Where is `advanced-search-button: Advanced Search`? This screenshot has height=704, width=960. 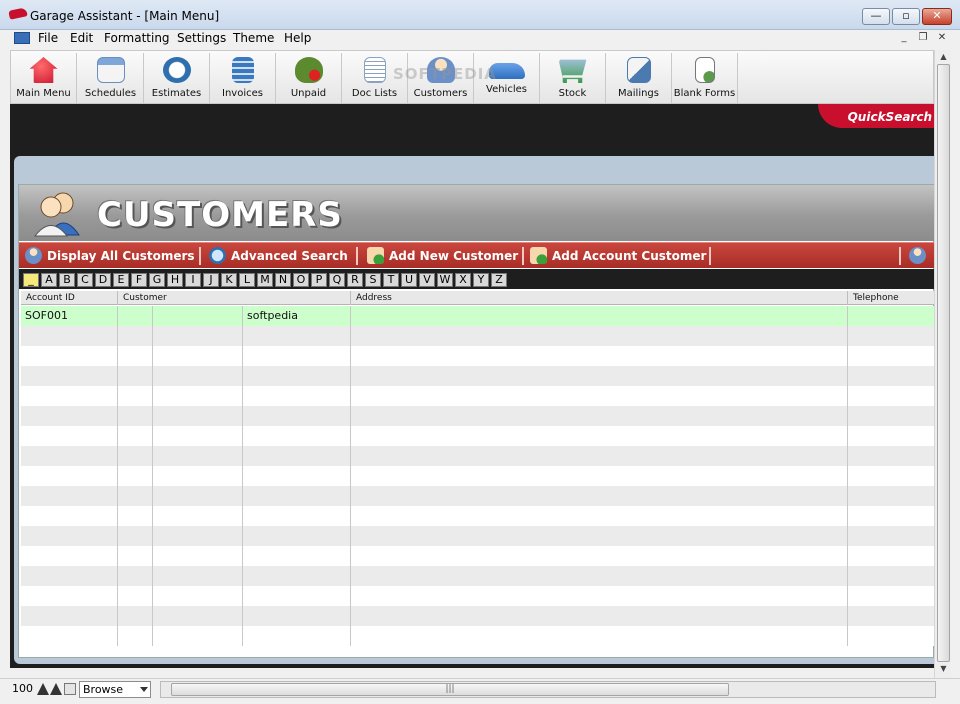
advanced-search-button: Advanced Search is located at coordinates (278, 256).